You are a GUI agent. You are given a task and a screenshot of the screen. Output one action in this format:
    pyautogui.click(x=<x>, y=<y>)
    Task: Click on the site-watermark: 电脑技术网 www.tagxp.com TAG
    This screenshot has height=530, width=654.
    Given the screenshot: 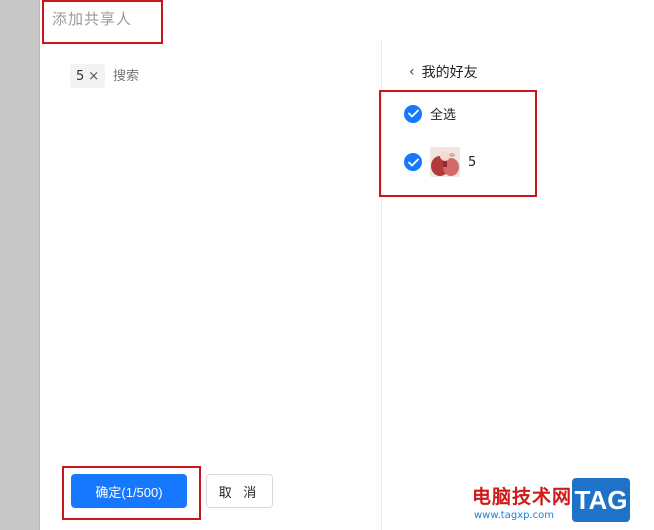 What is the action you would take?
    pyautogui.click(x=562, y=503)
    